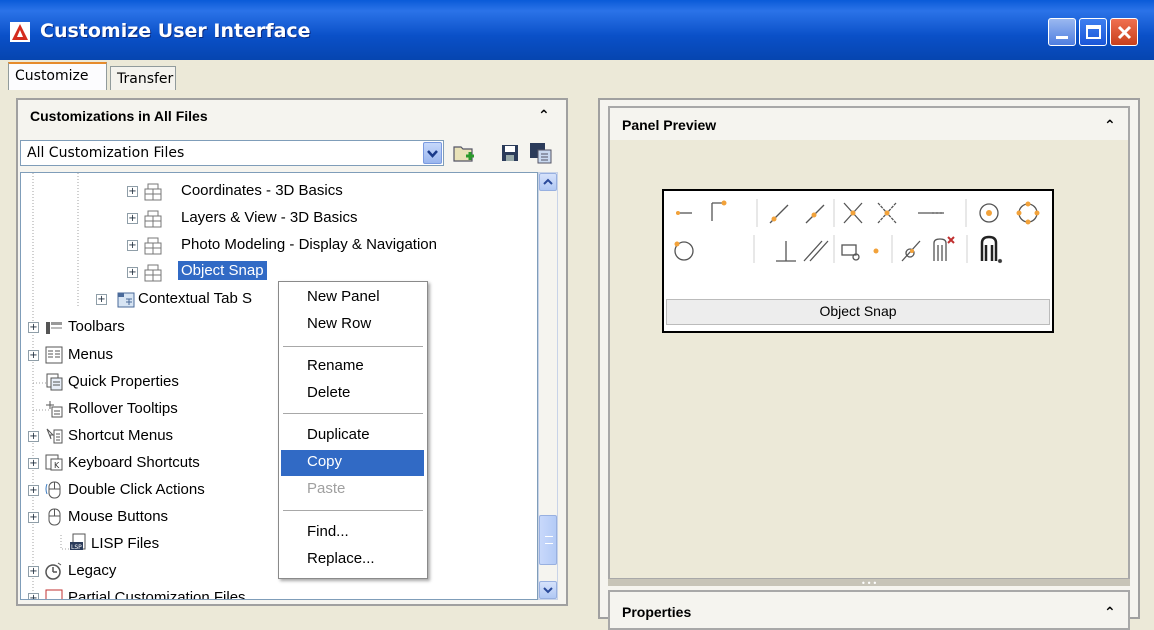  I want to click on thumb-grip, so click(549, 540).